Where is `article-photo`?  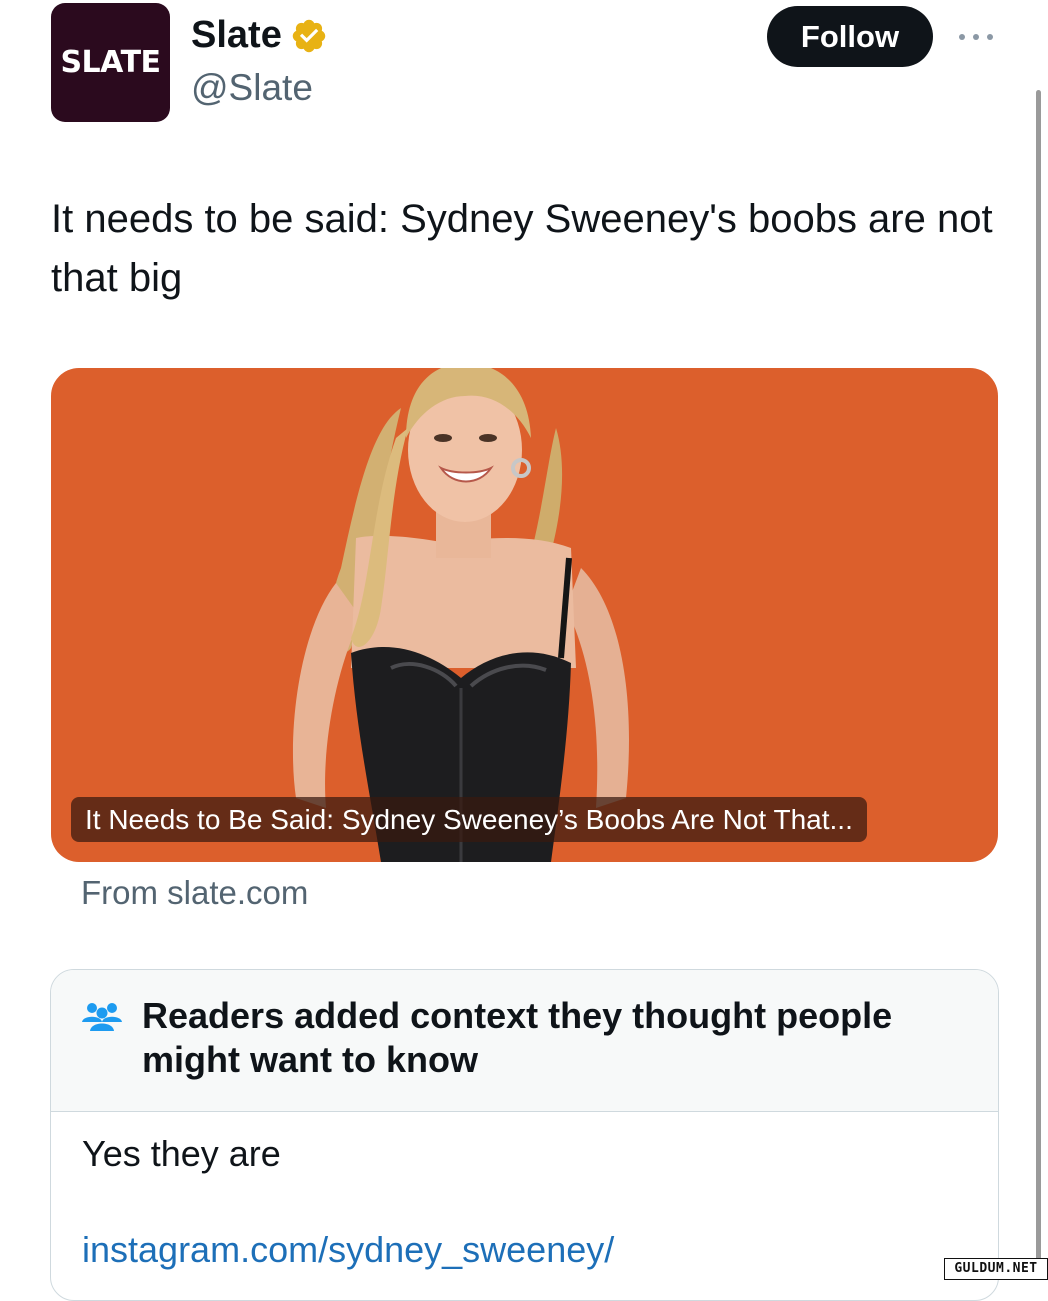 article-photo is located at coordinates (460, 615).